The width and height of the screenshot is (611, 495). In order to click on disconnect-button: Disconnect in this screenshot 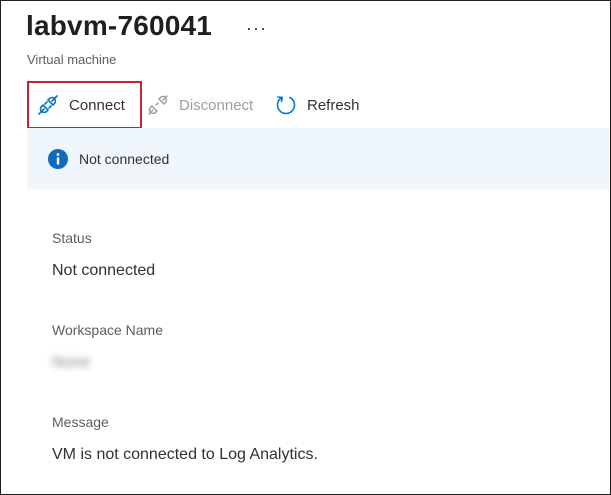, I will do `click(200, 105)`.